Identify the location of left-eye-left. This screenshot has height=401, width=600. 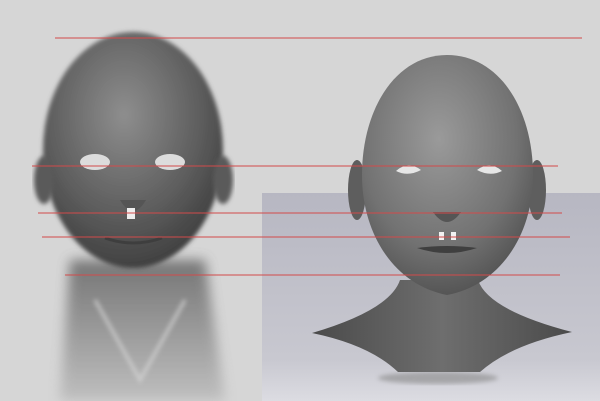
(95, 162).